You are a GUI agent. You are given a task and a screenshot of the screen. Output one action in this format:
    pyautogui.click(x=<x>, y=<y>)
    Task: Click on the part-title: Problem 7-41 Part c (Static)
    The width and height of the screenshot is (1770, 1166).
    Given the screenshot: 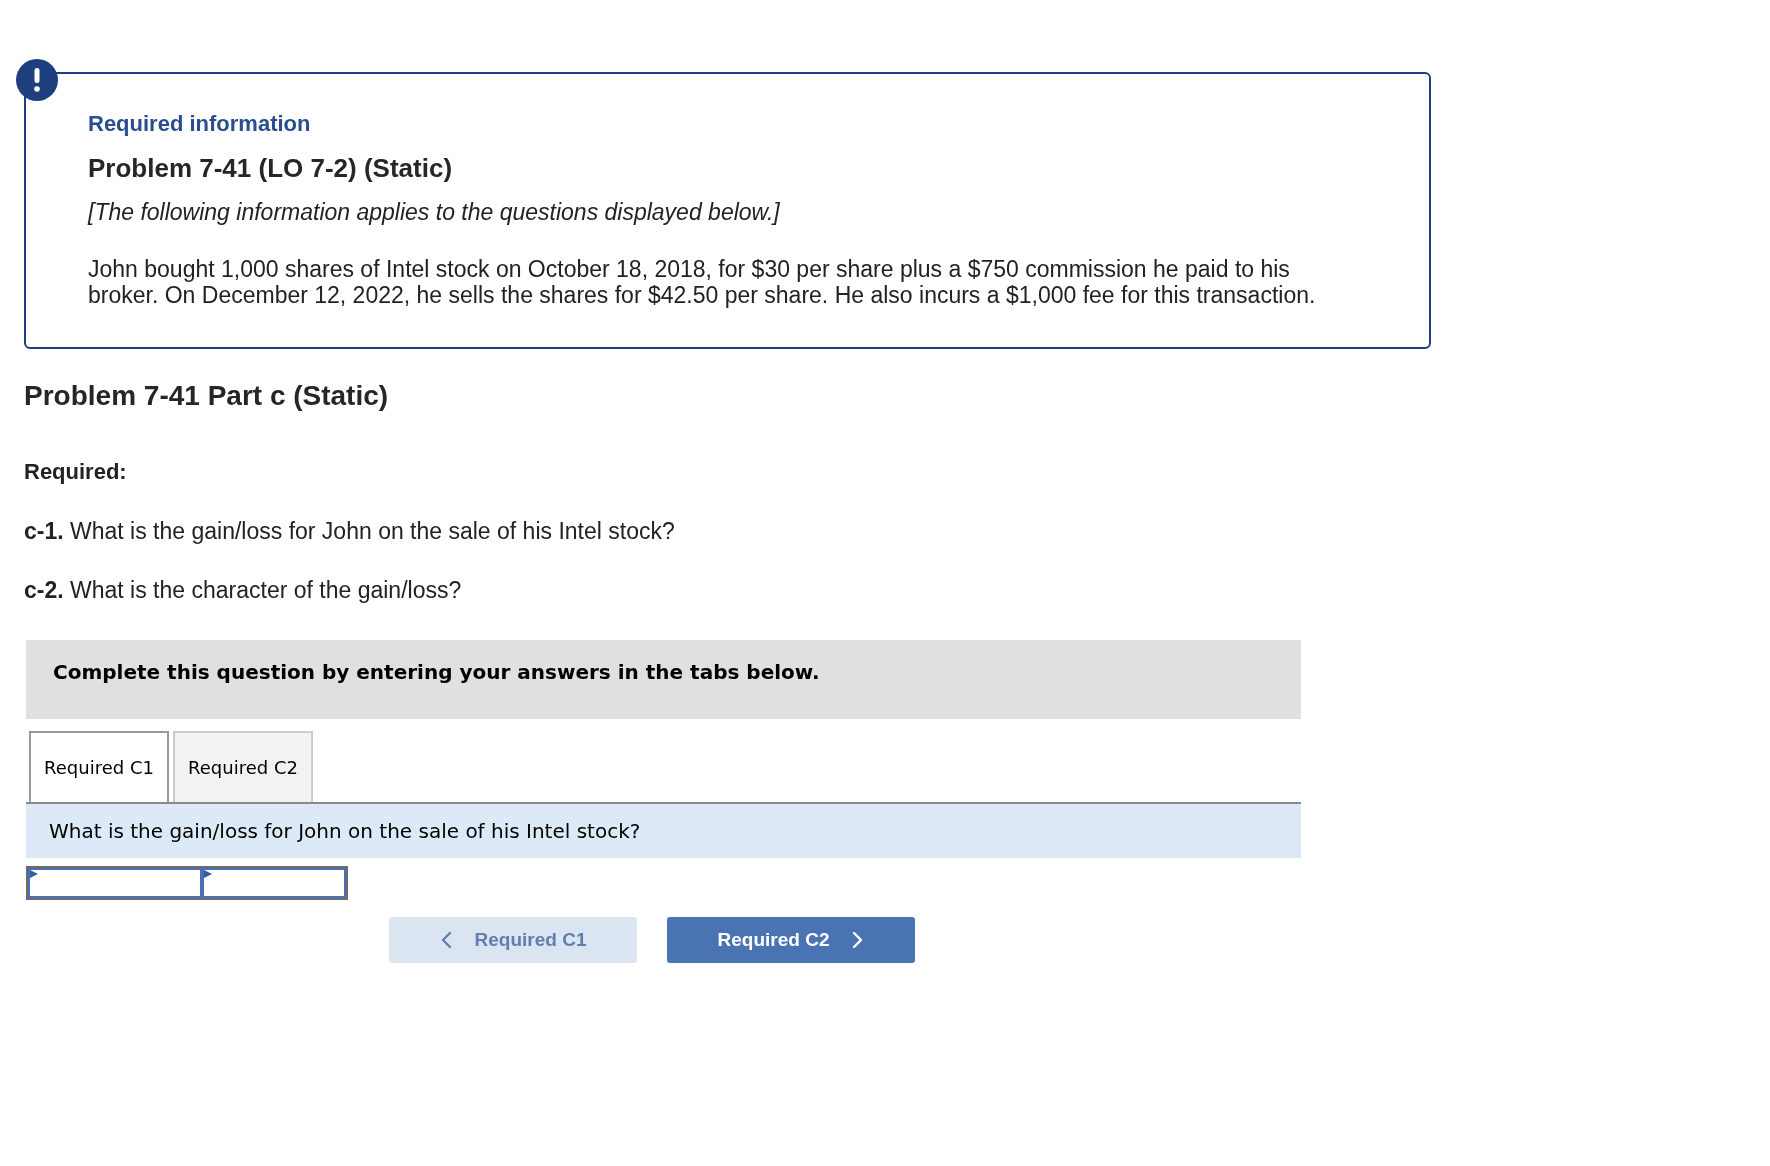 What is the action you would take?
    pyautogui.click(x=206, y=396)
    